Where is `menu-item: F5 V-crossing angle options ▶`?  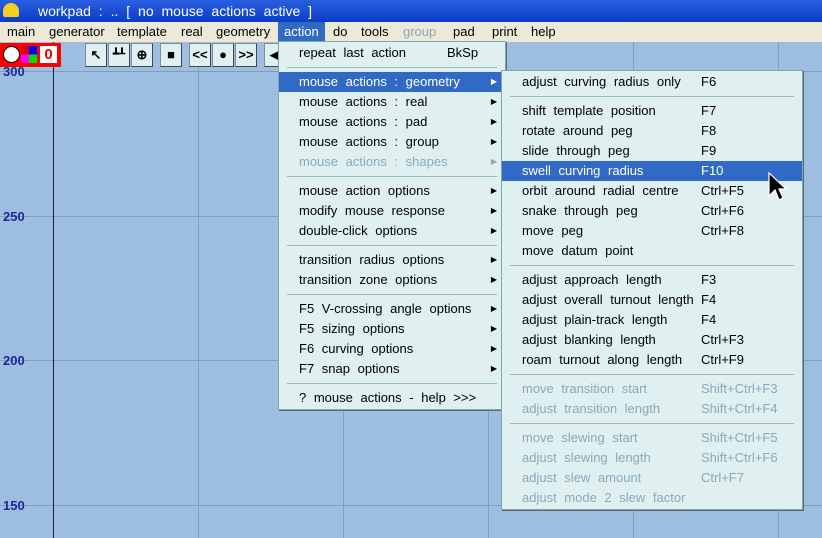
menu-item: F5 V-crossing angle options ▶ is located at coordinates (392, 309).